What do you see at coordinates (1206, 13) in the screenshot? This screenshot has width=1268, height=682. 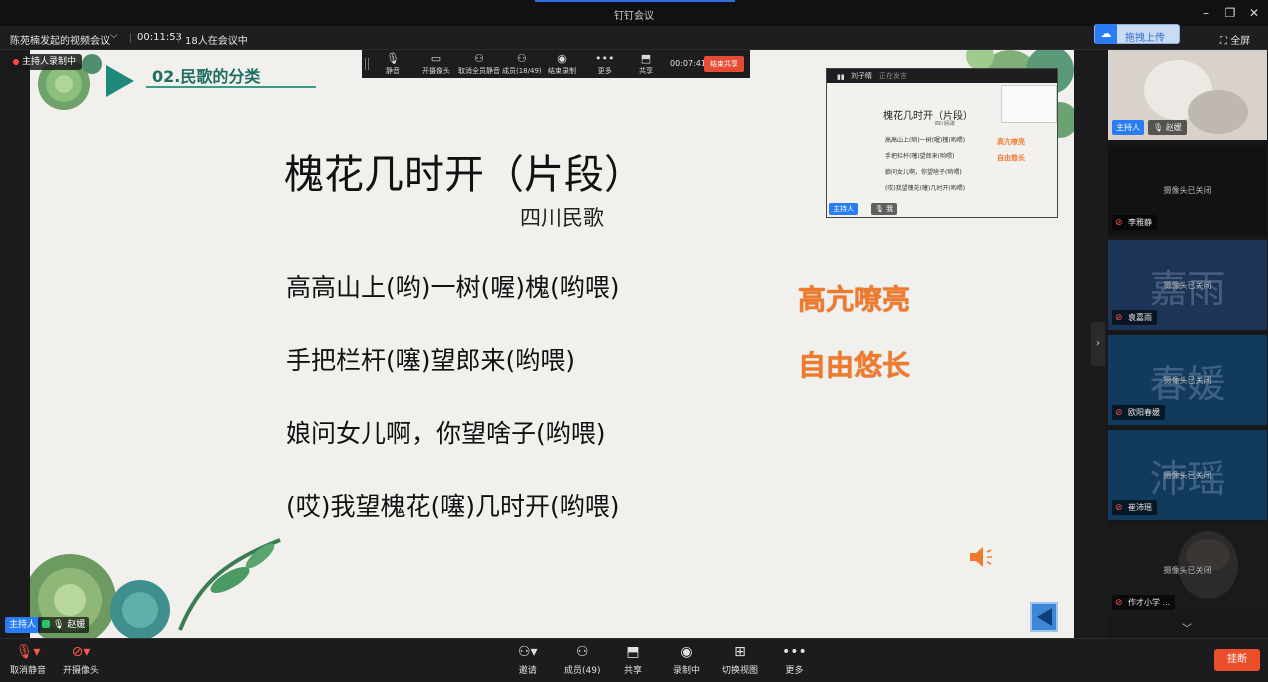 I see `minimize-icon: –` at bounding box center [1206, 13].